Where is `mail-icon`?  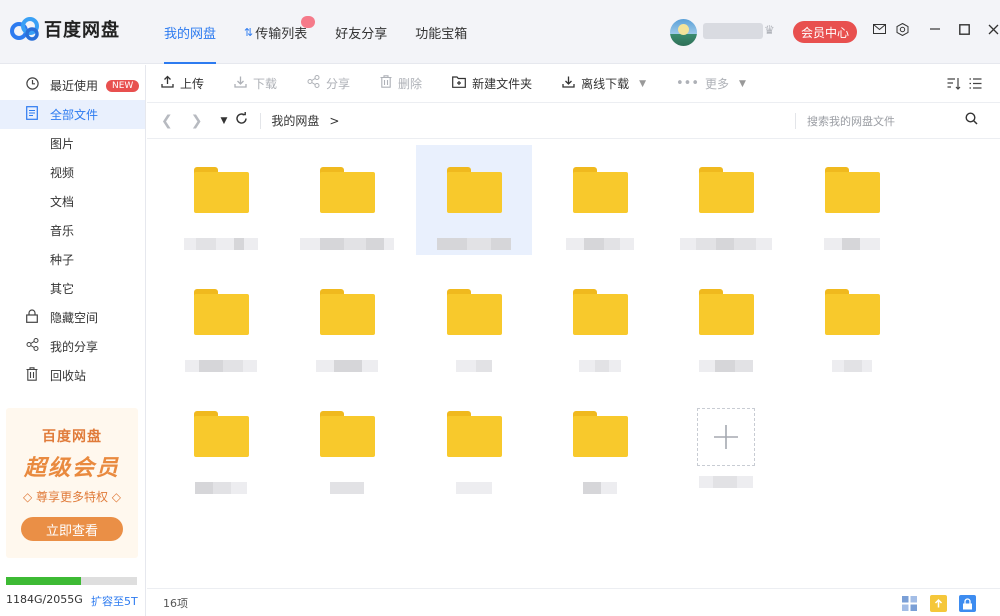
mail-icon is located at coordinates (879, 29).